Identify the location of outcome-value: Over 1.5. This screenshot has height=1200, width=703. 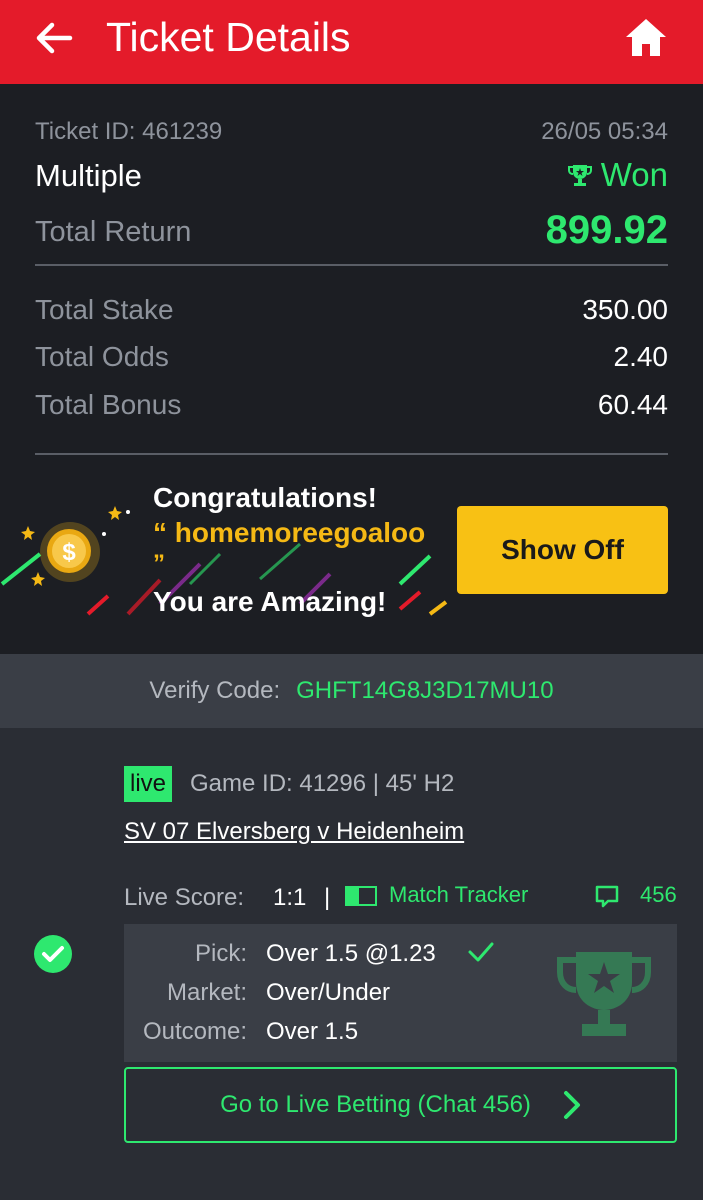
(312, 1031).